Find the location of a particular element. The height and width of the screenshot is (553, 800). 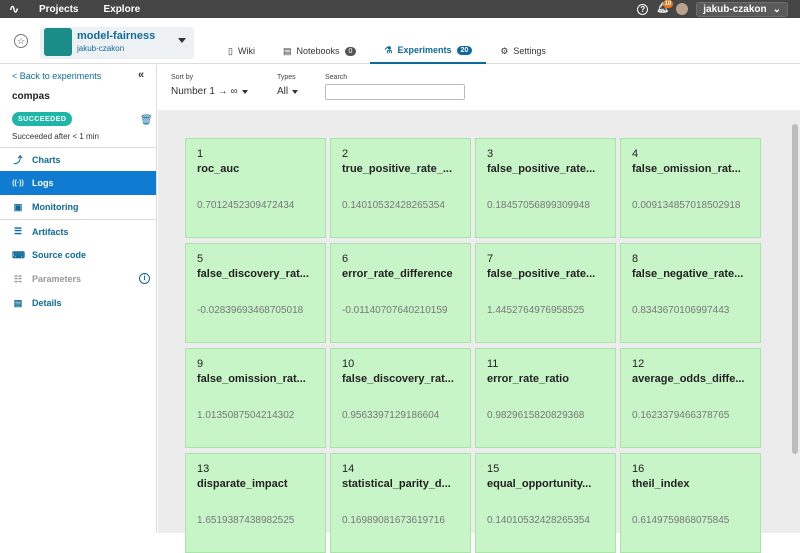

scrollbar-thumb is located at coordinates (795, 289).